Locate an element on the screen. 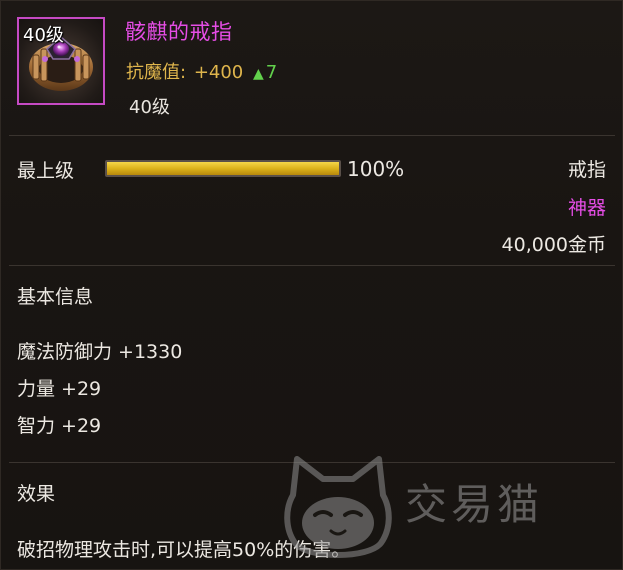 This screenshot has width=623, height=570. slot-type: 戒指 is located at coordinates (586, 170).